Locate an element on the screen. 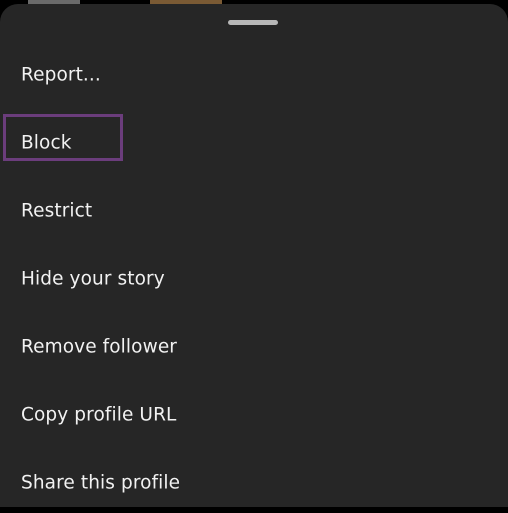  menu-item-remove-follower: Remove follower is located at coordinates (254, 347).